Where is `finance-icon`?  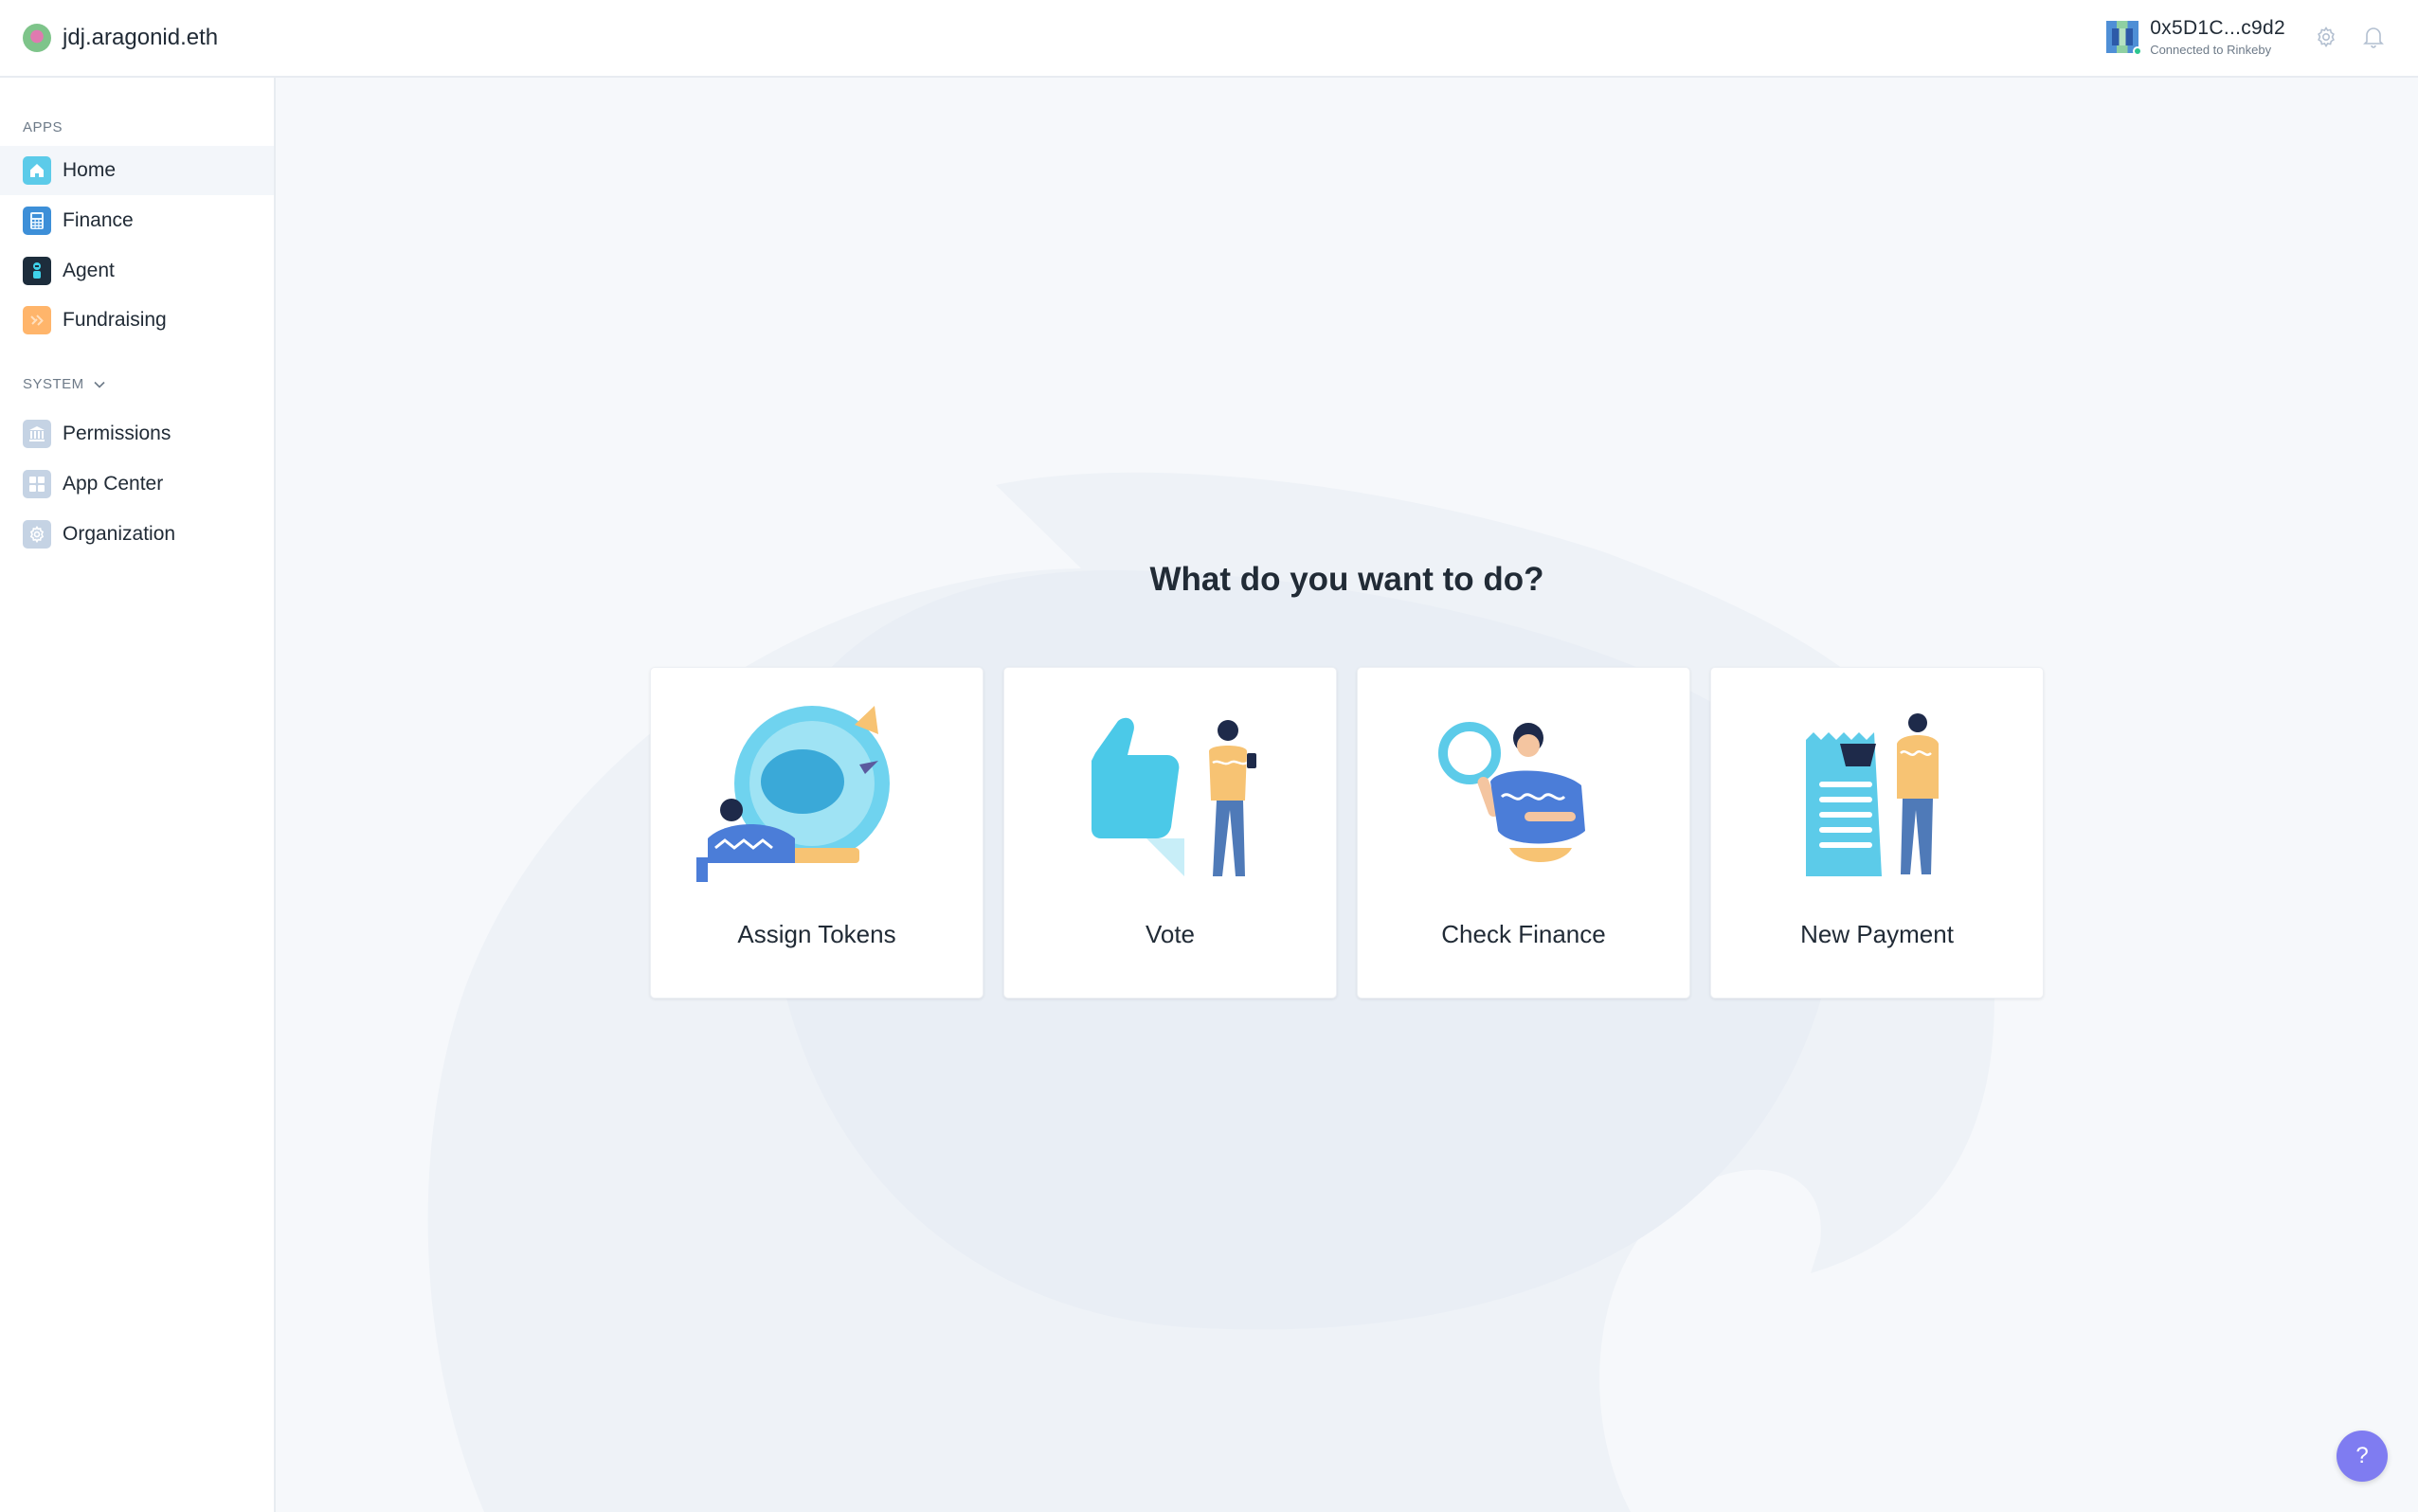
finance-icon is located at coordinates (37, 221).